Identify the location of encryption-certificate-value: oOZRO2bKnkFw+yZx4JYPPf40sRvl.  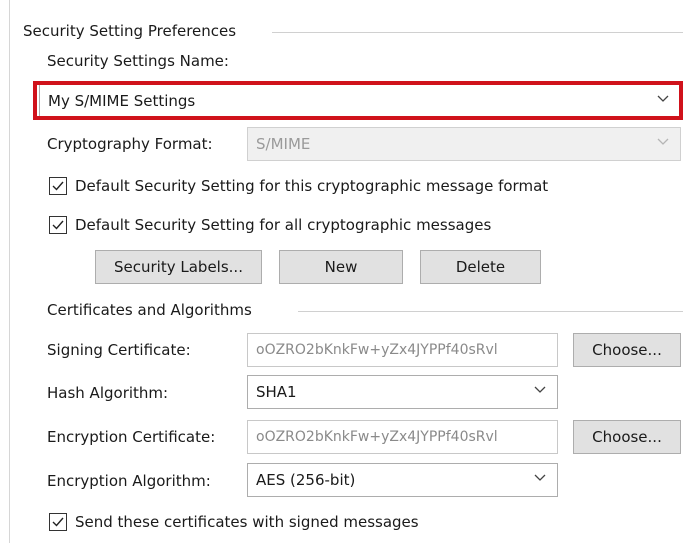
(377, 437).